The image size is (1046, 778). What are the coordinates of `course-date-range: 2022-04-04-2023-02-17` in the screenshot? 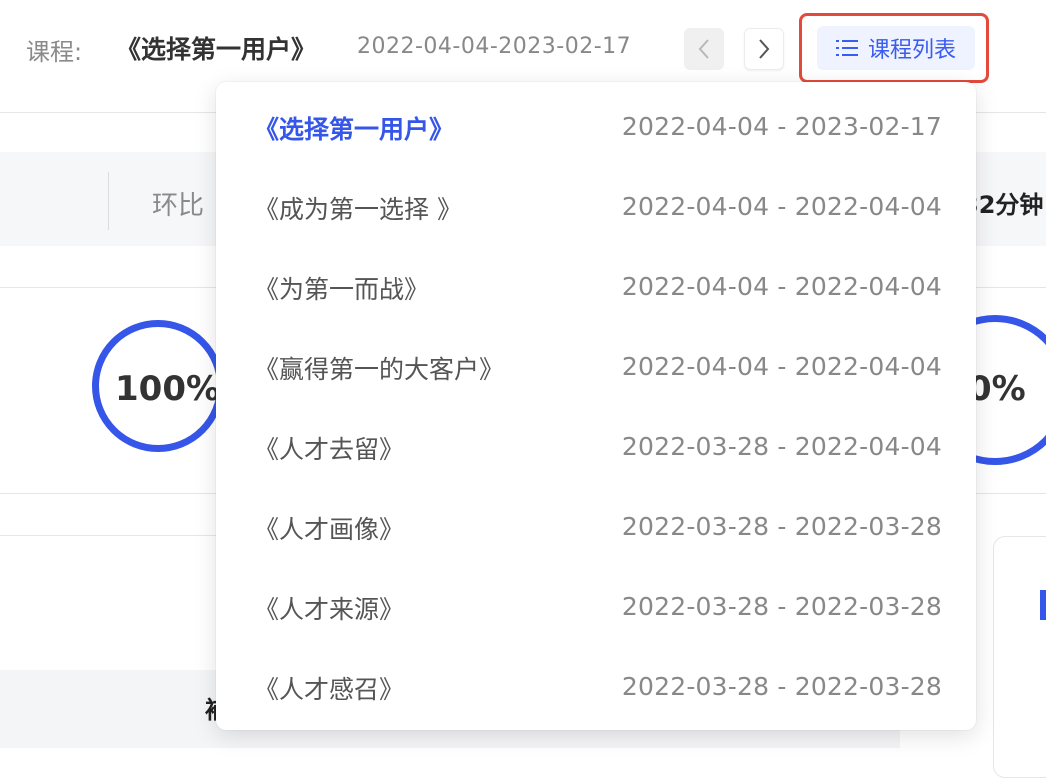 It's located at (494, 46).